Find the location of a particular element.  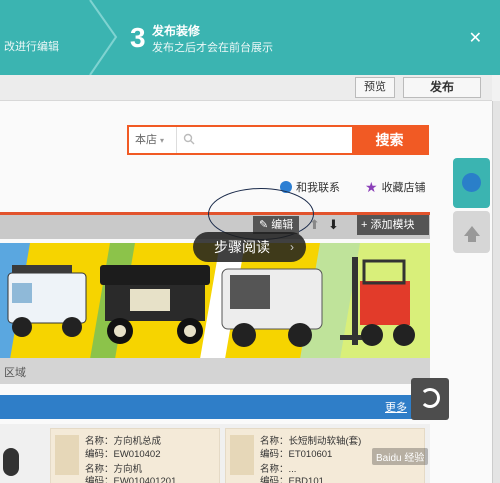

section-header-grey: 区域 is located at coordinates (215, 371).